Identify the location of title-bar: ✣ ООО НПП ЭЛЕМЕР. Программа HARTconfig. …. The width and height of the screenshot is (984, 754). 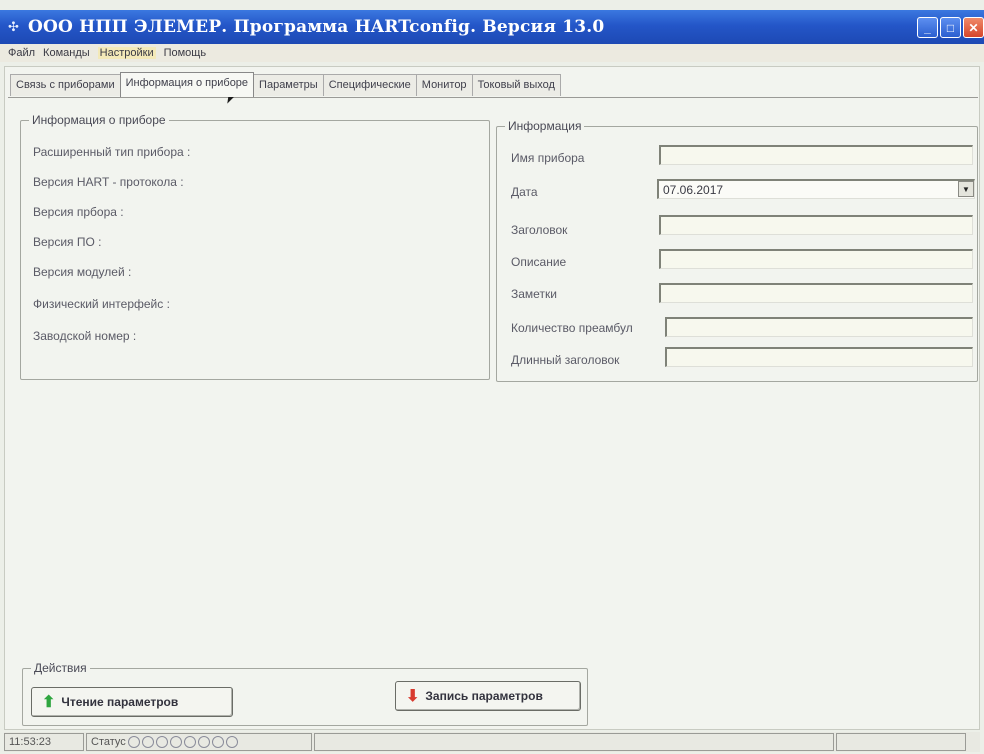
(492, 27).